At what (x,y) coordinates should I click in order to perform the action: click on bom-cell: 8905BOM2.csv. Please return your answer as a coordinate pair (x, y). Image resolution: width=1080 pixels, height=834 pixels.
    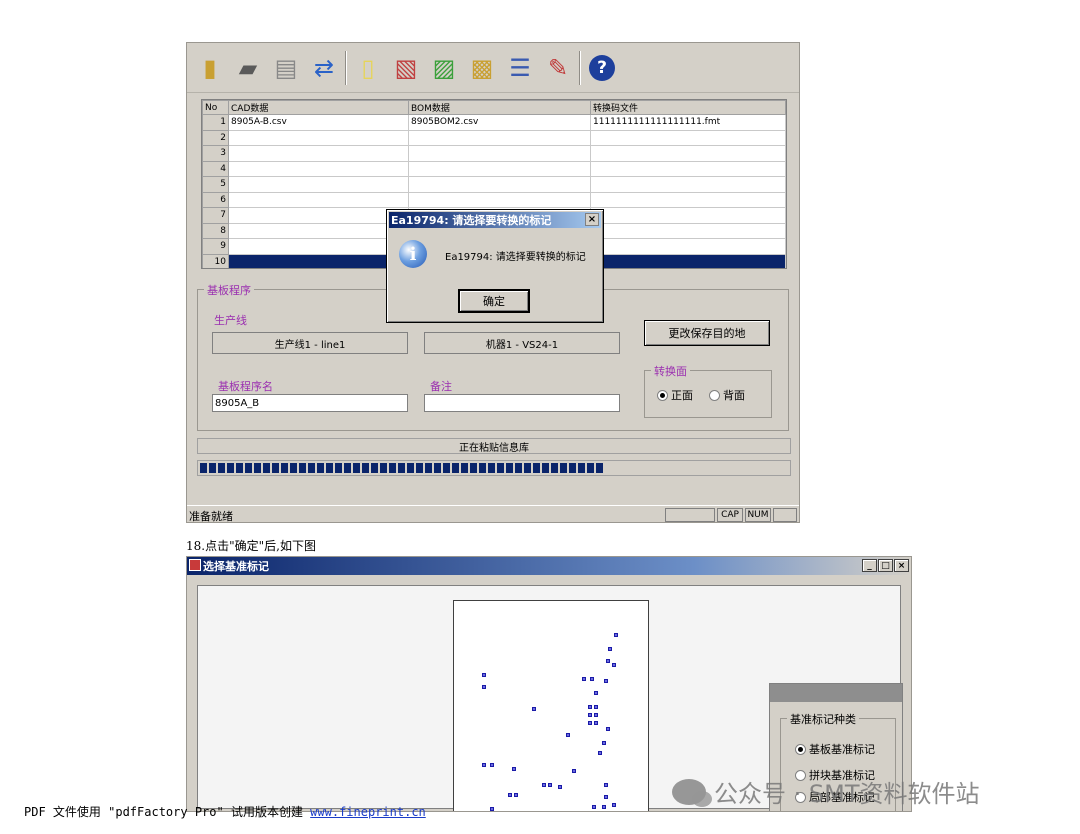
    Looking at the image, I should click on (499, 122).